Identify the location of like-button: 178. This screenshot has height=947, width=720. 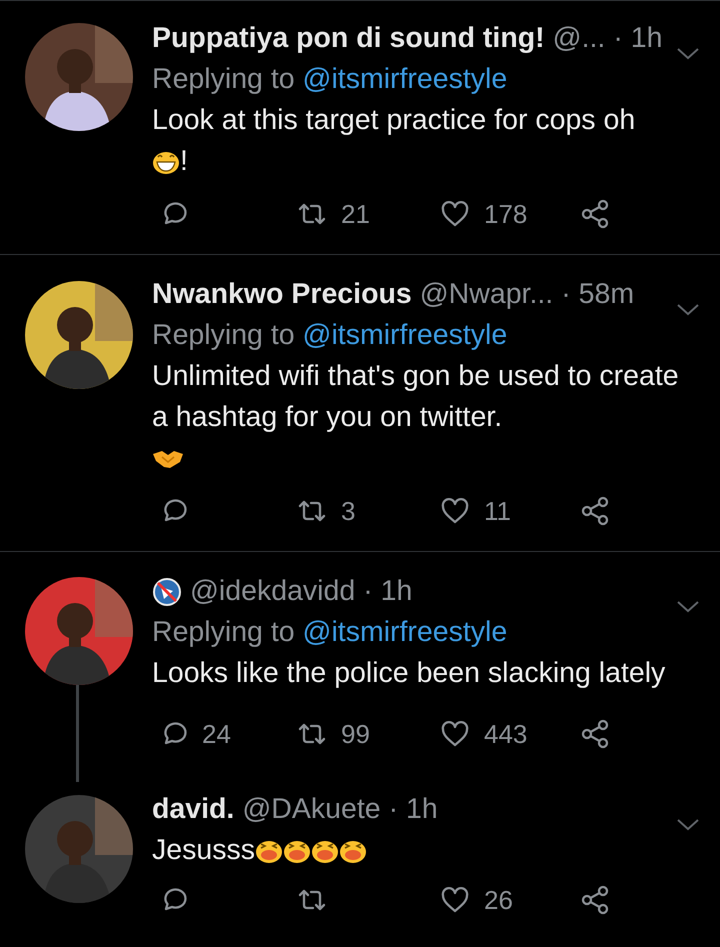
(484, 214).